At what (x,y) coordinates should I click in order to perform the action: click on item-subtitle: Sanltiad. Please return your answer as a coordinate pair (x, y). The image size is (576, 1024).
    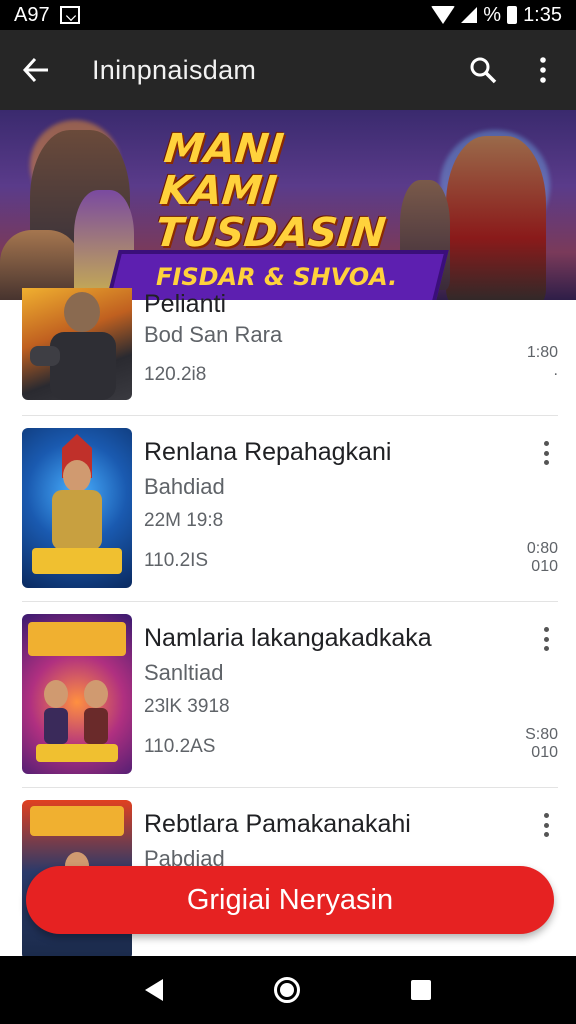
    Looking at the image, I should click on (184, 672).